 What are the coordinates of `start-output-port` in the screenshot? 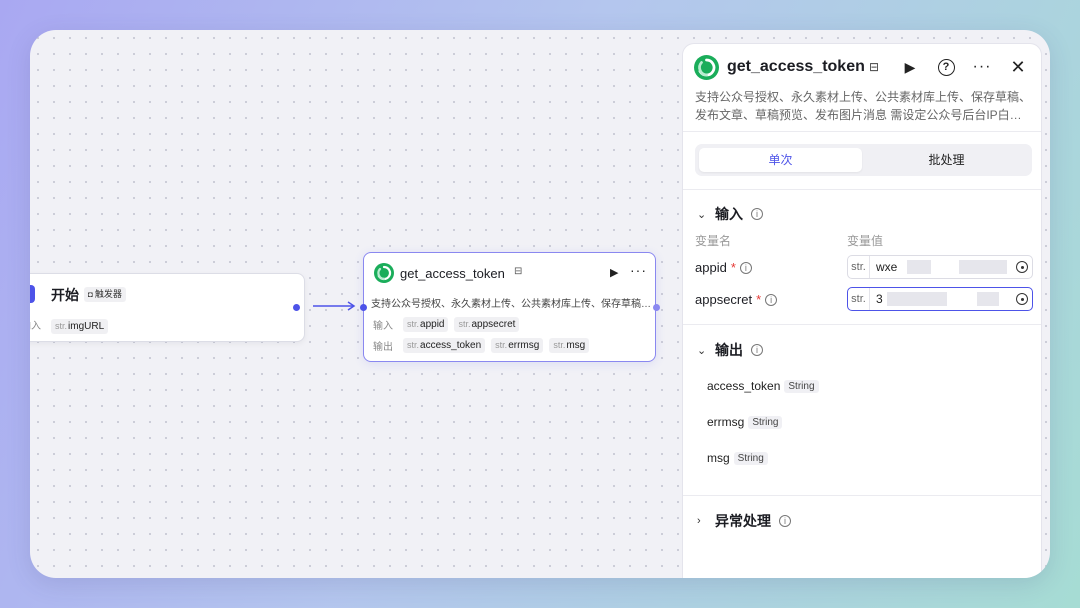 It's located at (296, 307).